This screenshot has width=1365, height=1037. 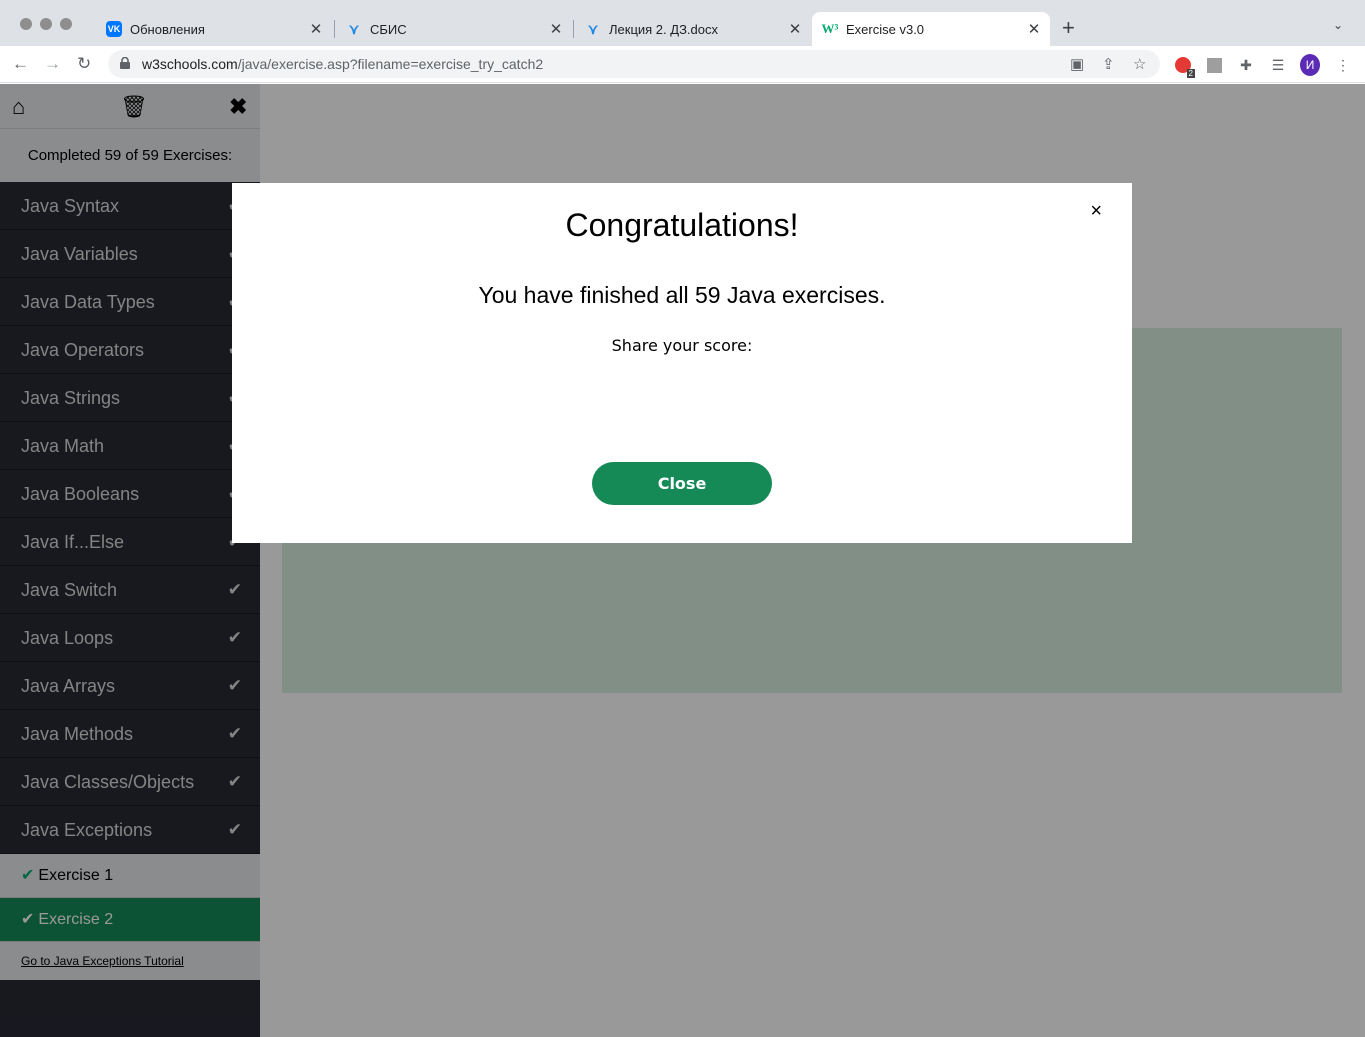 I want to click on tab-title: Exercise v3.0, so click(x=885, y=29).